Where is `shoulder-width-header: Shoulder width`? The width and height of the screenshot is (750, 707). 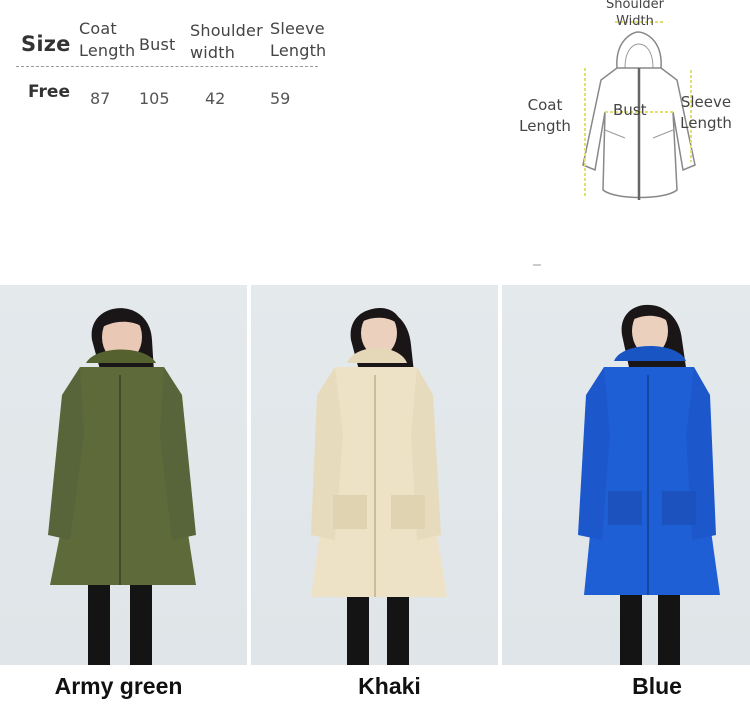 shoulder-width-header: Shoulder width is located at coordinates (226, 41).